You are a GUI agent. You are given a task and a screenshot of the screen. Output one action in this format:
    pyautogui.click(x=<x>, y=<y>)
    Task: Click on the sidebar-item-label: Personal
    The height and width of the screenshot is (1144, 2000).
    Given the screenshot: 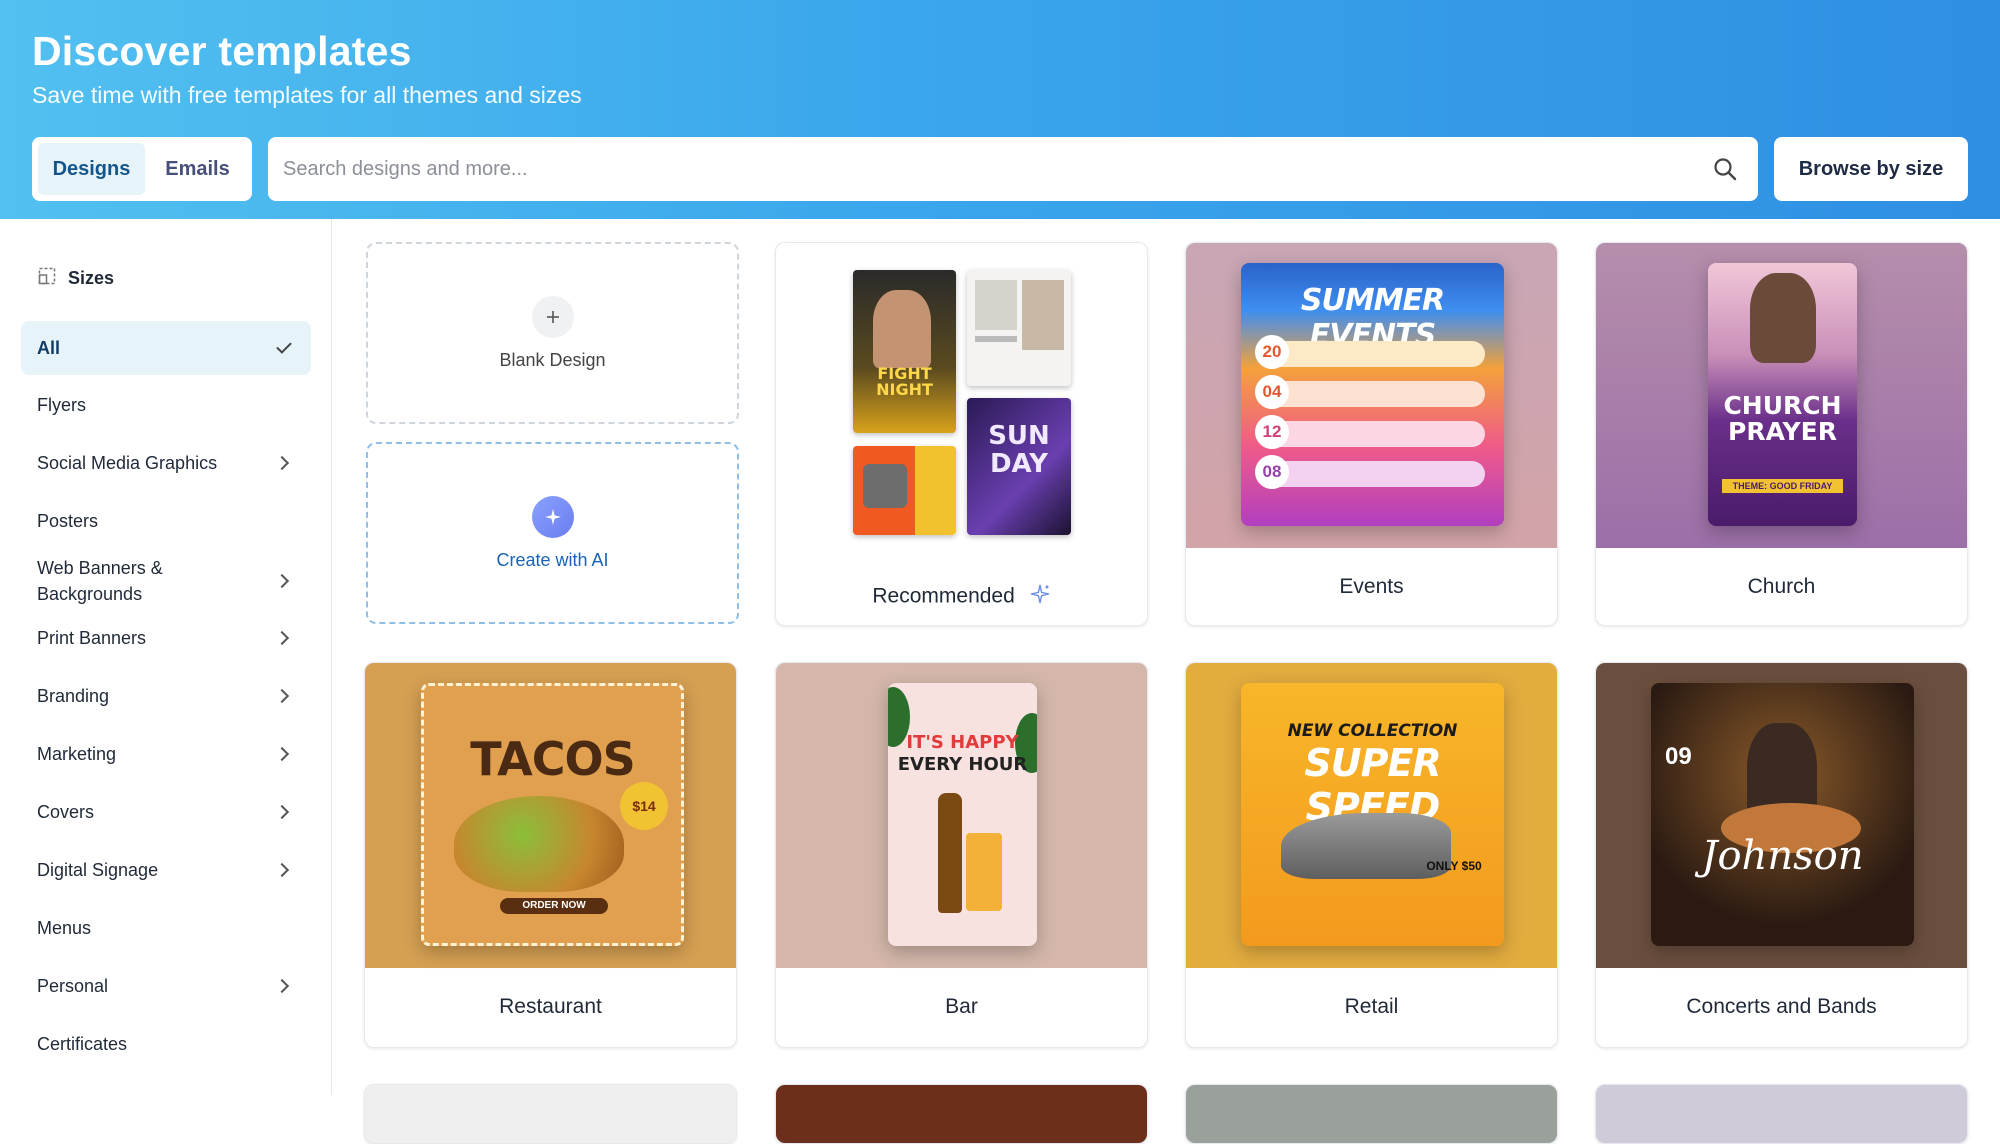 What is the action you would take?
    pyautogui.click(x=73, y=985)
    